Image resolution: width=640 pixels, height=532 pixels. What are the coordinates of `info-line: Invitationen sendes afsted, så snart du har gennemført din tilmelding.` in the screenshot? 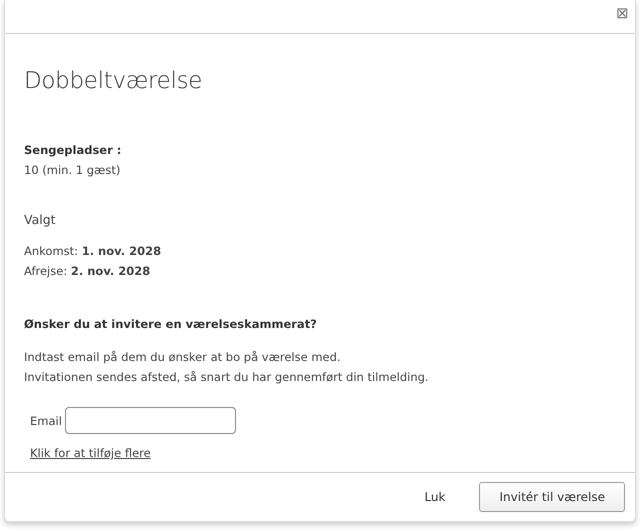 It's located at (227, 377).